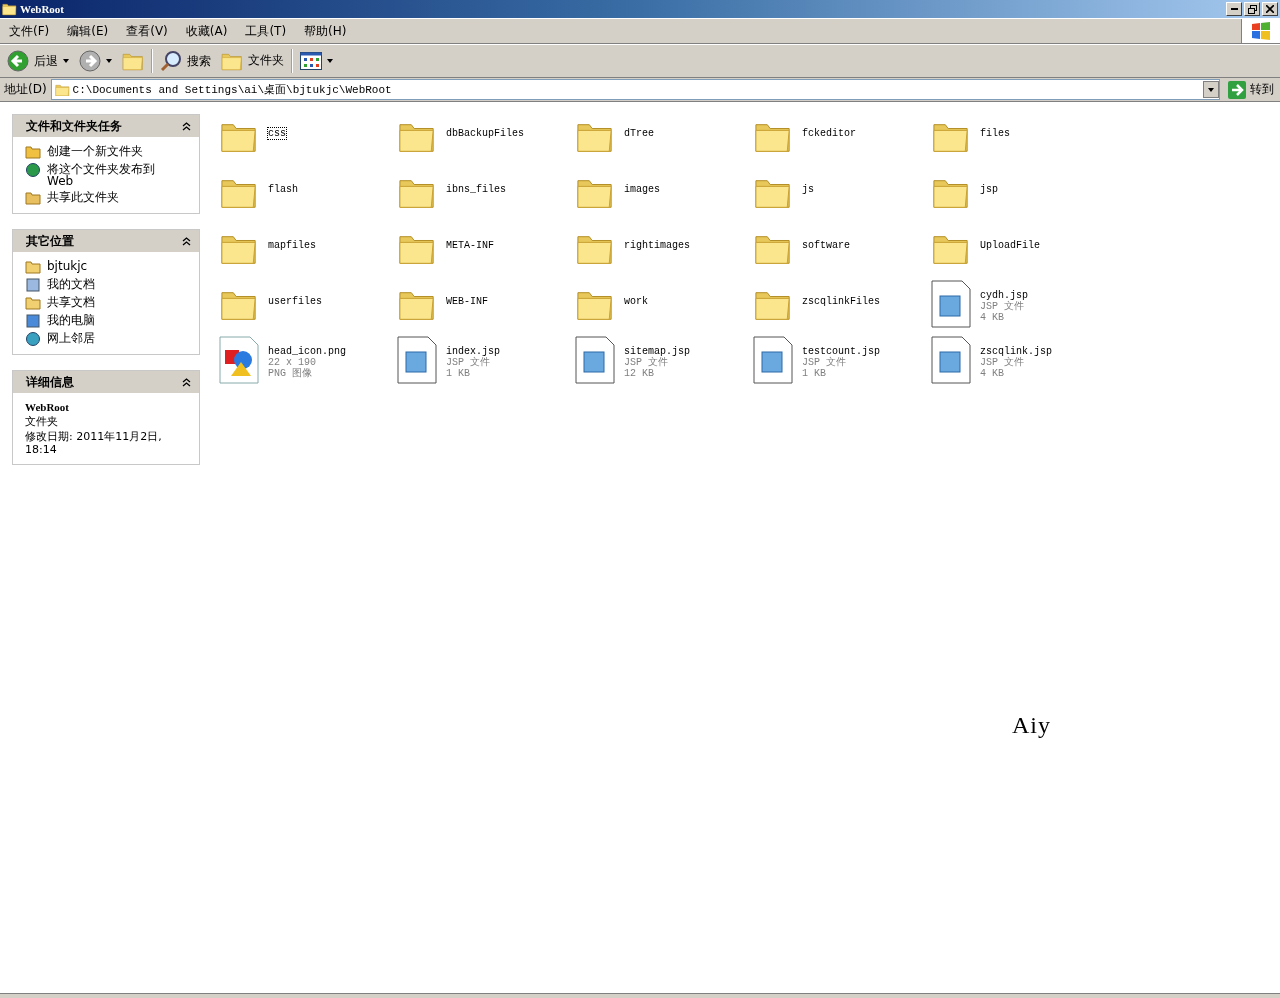  What do you see at coordinates (252, 61) in the screenshot?
I see `folders-button: 文件夹` at bounding box center [252, 61].